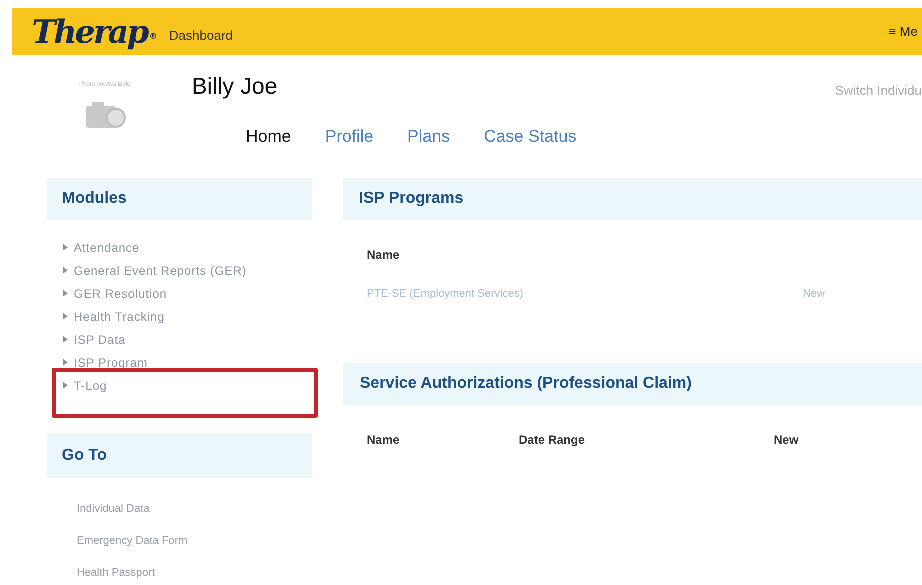 The height and width of the screenshot is (585, 922). I want to click on nav-tab: Home, so click(269, 136).